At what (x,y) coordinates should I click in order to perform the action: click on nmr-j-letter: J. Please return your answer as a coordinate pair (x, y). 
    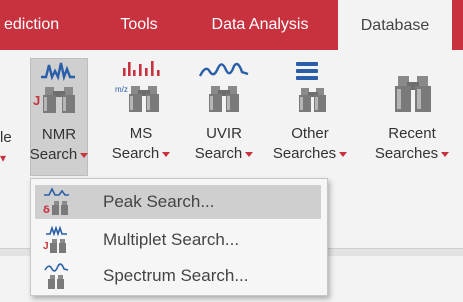
    Looking at the image, I should click on (36, 100).